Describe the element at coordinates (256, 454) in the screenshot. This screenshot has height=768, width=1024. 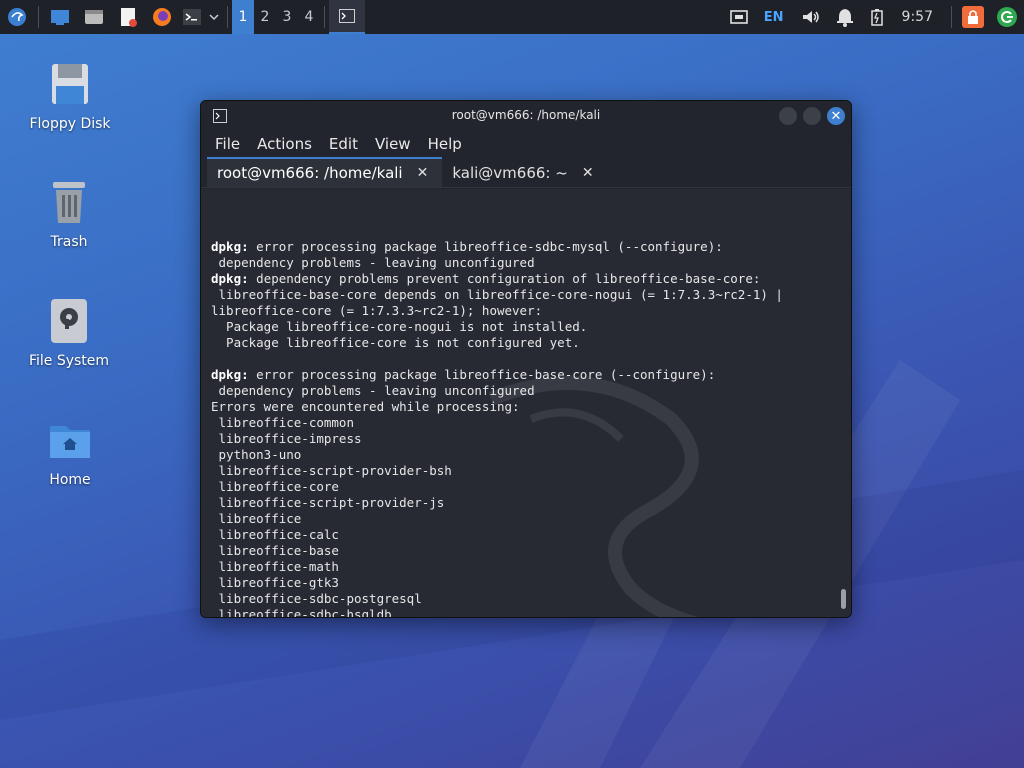
I see `console-line-text: python3-uno` at that location.